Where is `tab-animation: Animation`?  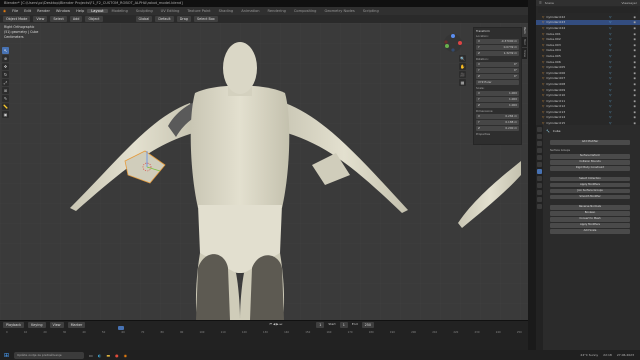
tab-animation: Animation is located at coordinates (250, 11).